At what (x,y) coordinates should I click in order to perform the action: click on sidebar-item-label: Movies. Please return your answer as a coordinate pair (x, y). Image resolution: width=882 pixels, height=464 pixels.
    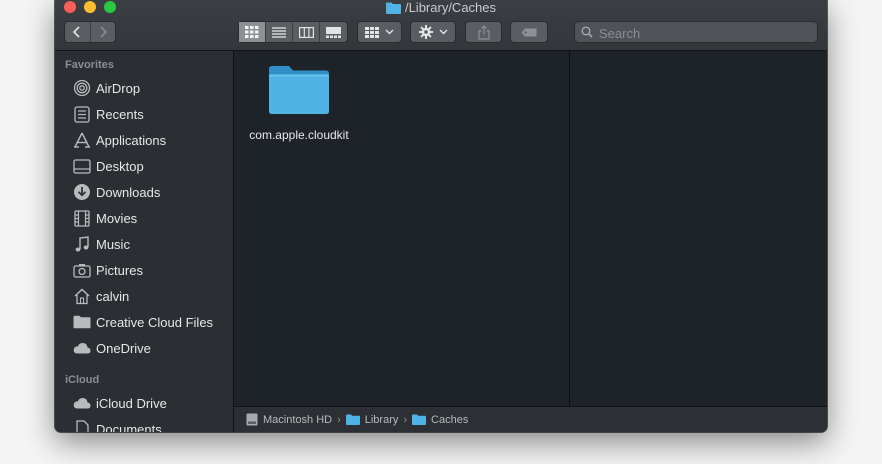
    Looking at the image, I should click on (117, 218).